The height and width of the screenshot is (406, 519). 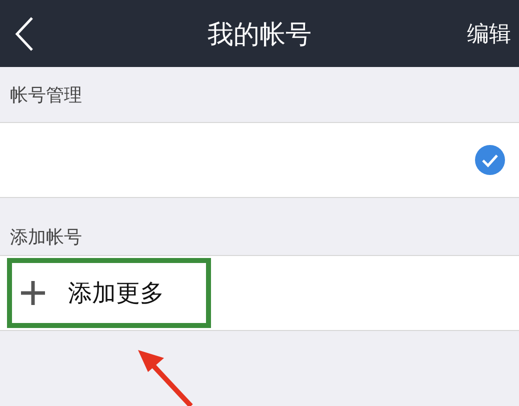 I want to click on back-icon, so click(x=24, y=34).